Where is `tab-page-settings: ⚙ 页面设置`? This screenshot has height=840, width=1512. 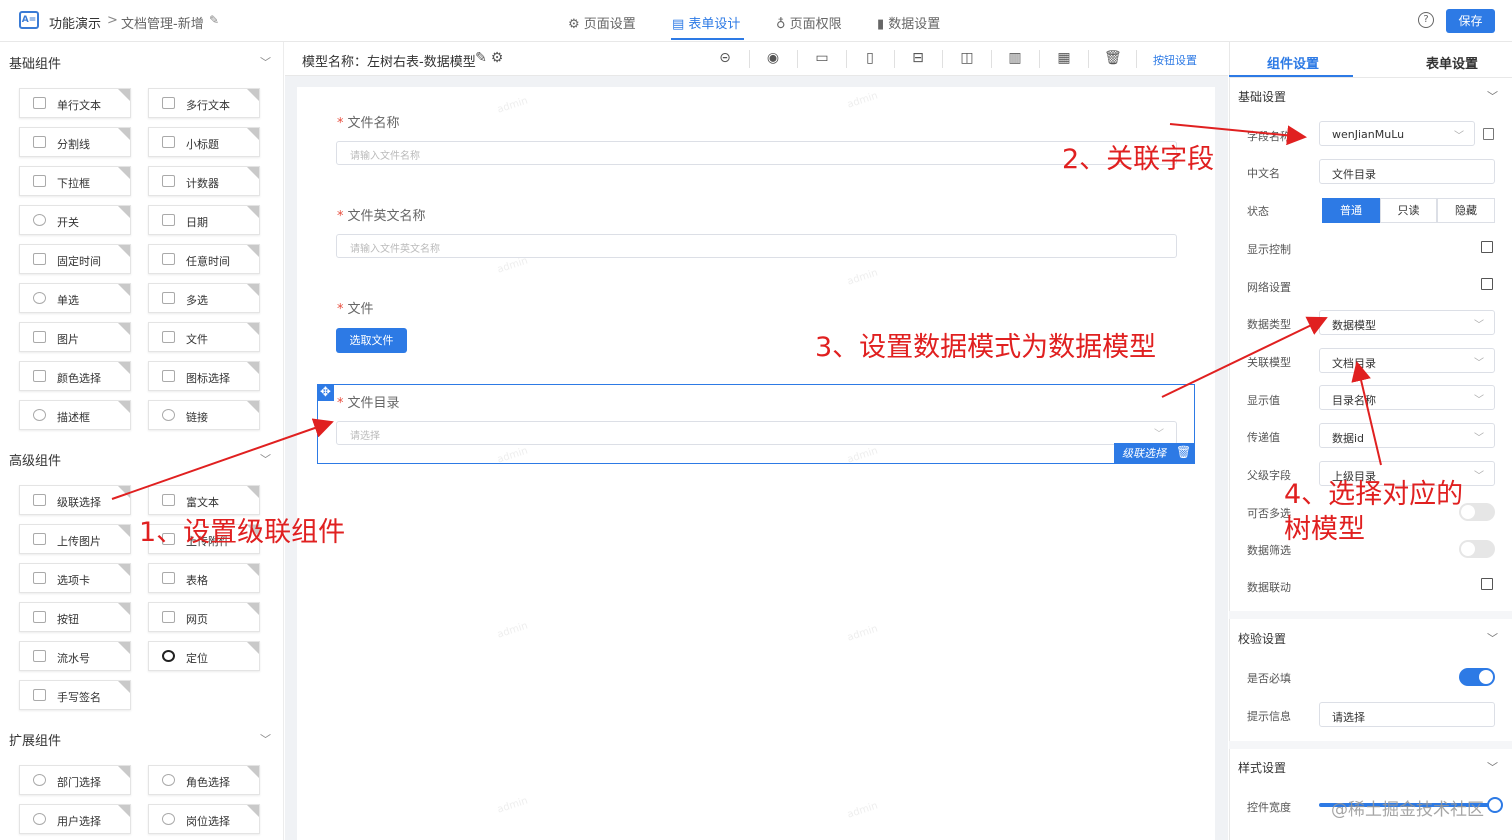 tab-page-settings: ⚙ 页面设置 is located at coordinates (602, 22).